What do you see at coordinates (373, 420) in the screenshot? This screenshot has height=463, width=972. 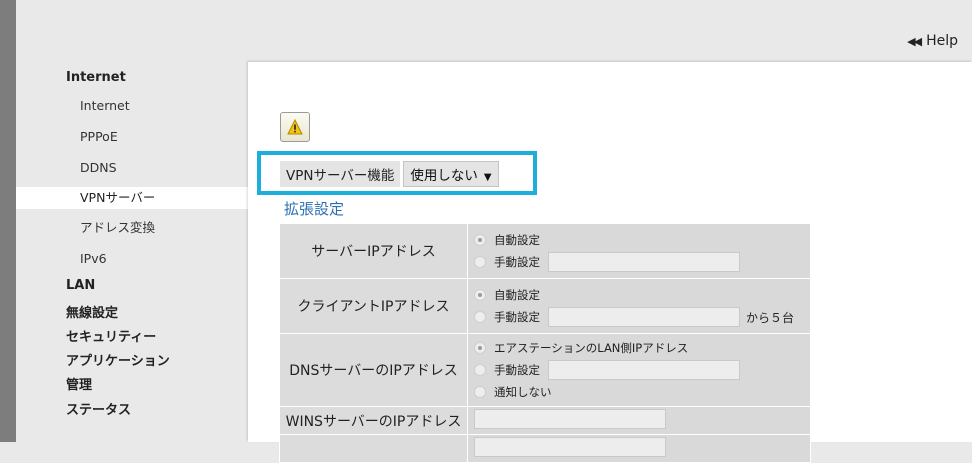 I see `wins-ip-label: WINSサーバーのIPアドレス` at bounding box center [373, 420].